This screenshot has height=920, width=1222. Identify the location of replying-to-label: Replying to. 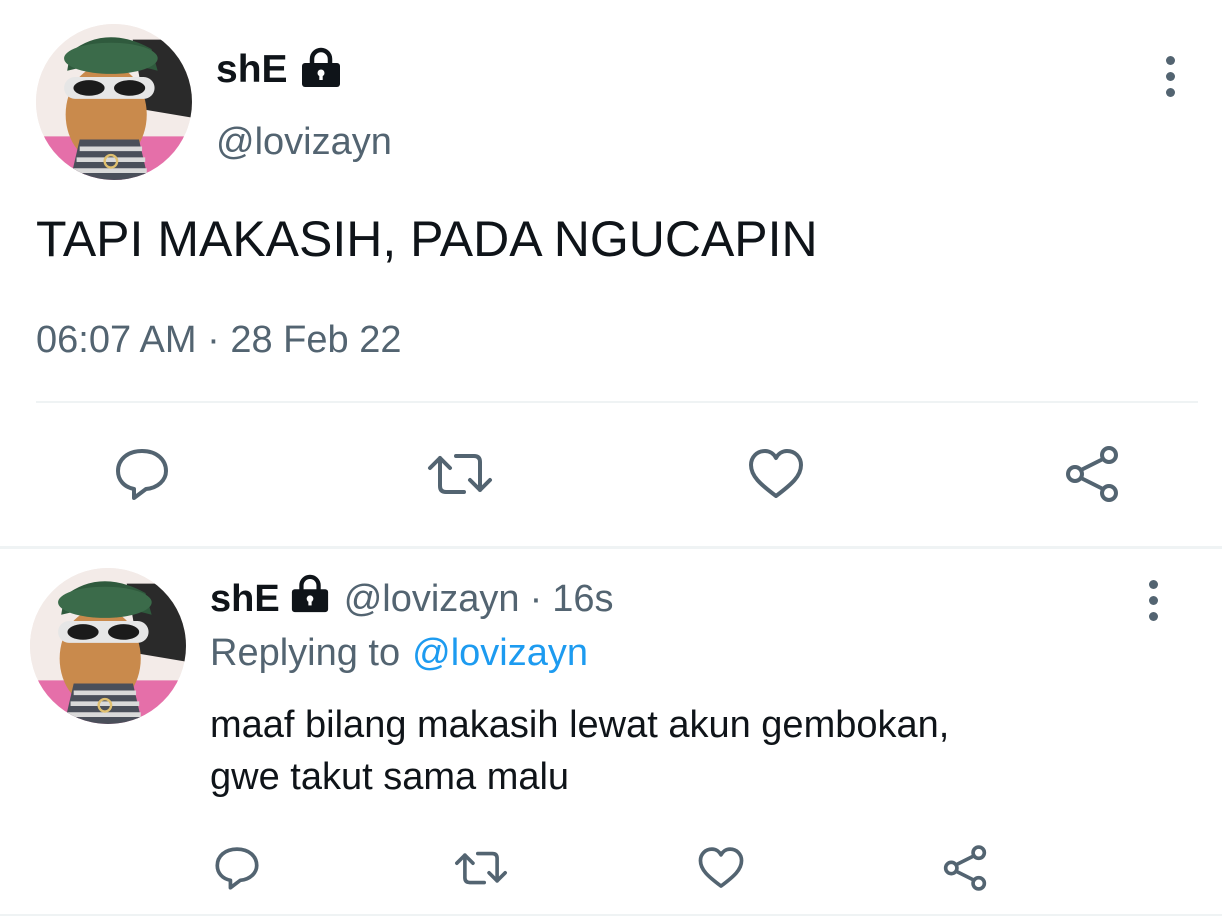
(305, 652).